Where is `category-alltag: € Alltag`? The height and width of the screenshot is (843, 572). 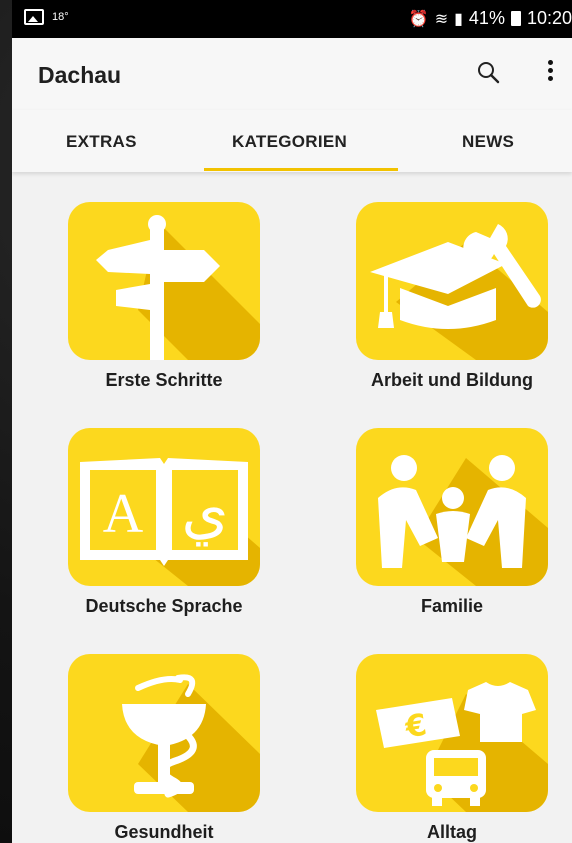
category-alltag: € Alltag is located at coordinates (452, 748).